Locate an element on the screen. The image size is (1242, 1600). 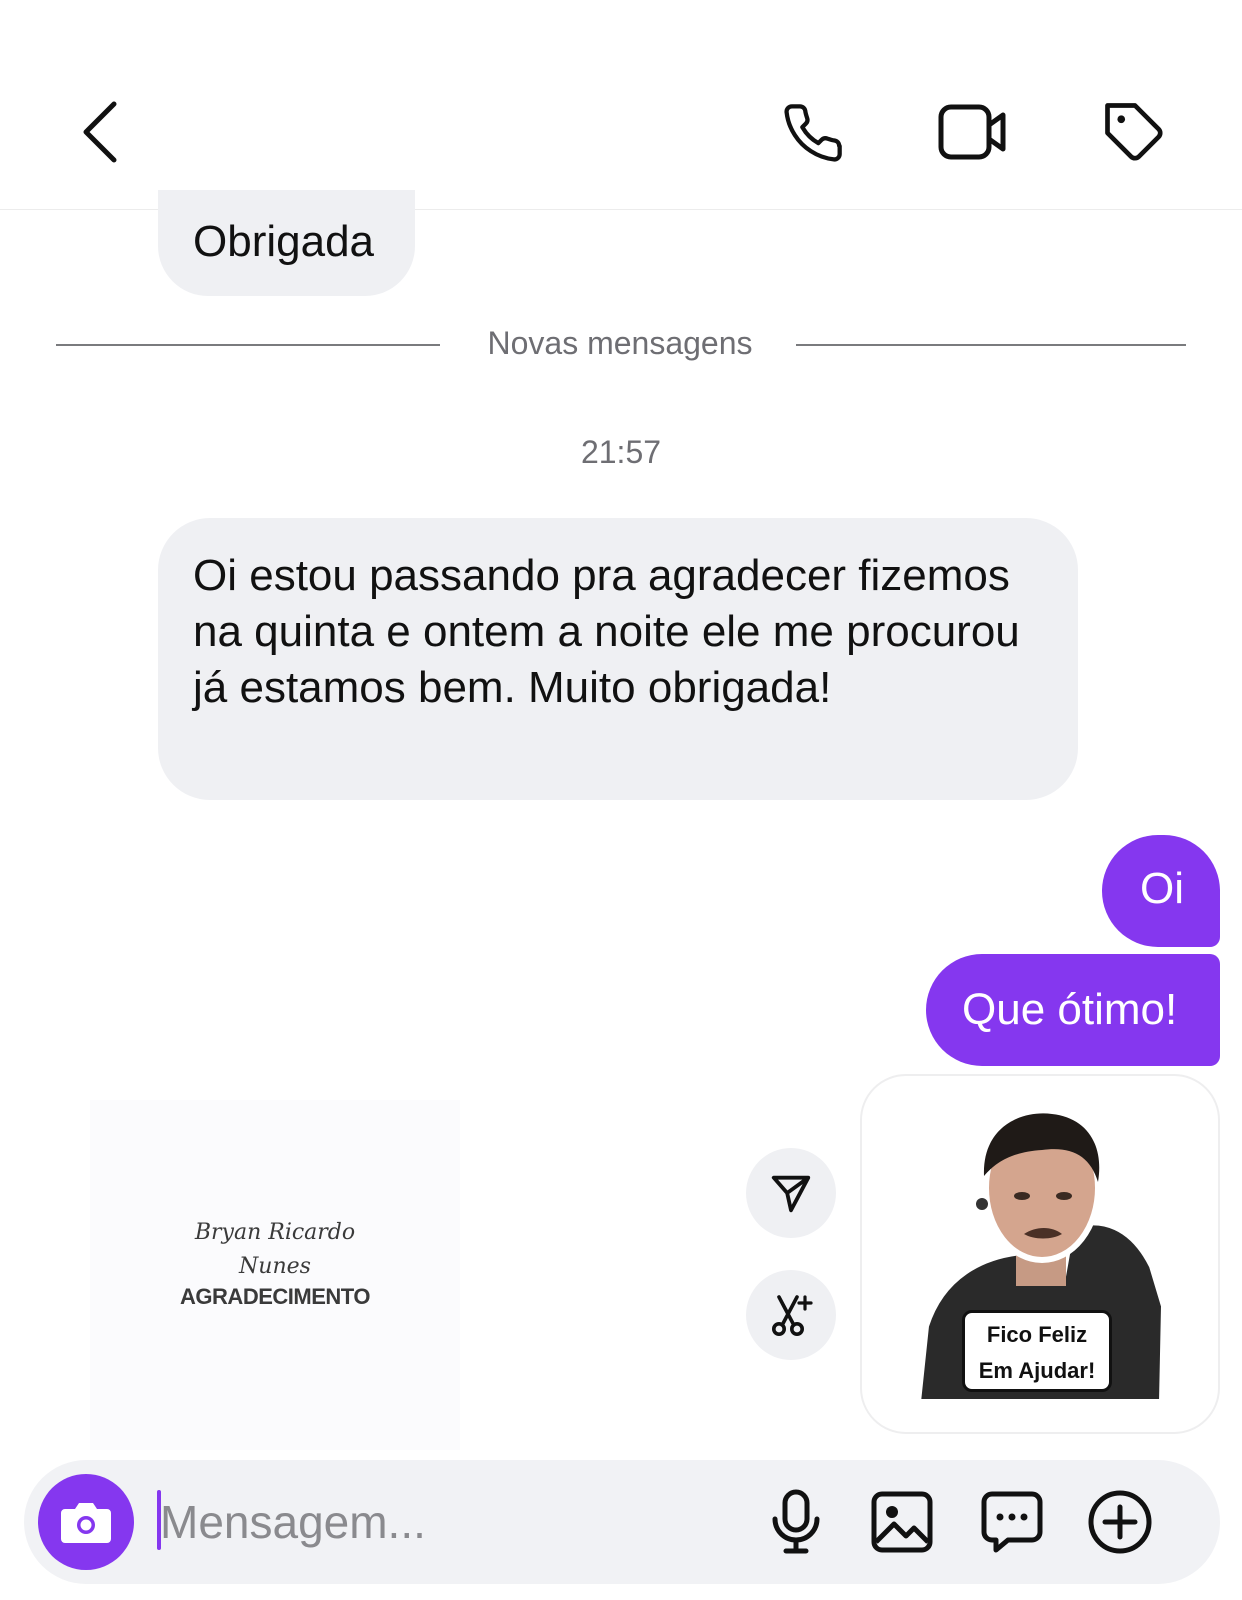
sticker-caption-line: Em Ajudar! is located at coordinates (1037, 1370).